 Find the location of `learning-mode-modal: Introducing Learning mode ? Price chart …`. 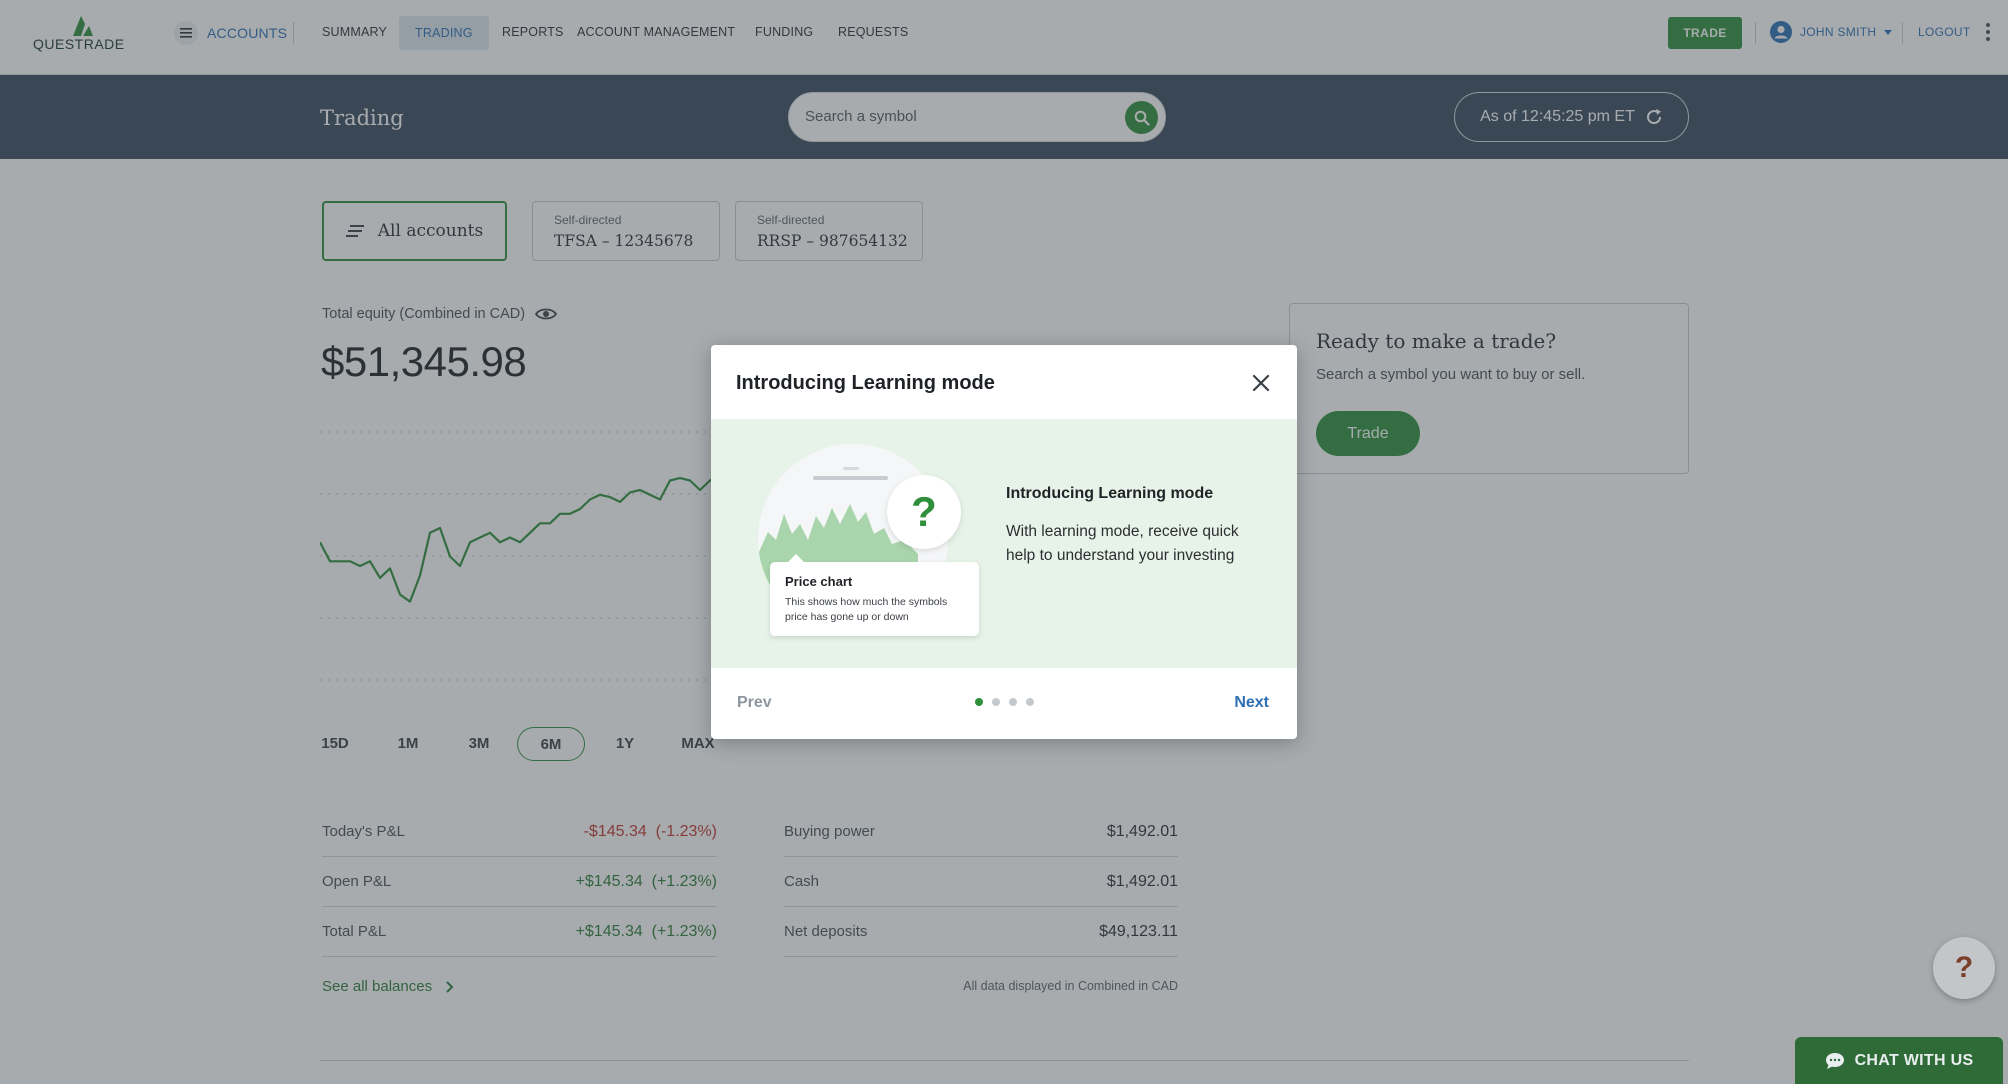

learning-mode-modal: Introducing Learning mode ? Price chart … is located at coordinates (1004, 542).